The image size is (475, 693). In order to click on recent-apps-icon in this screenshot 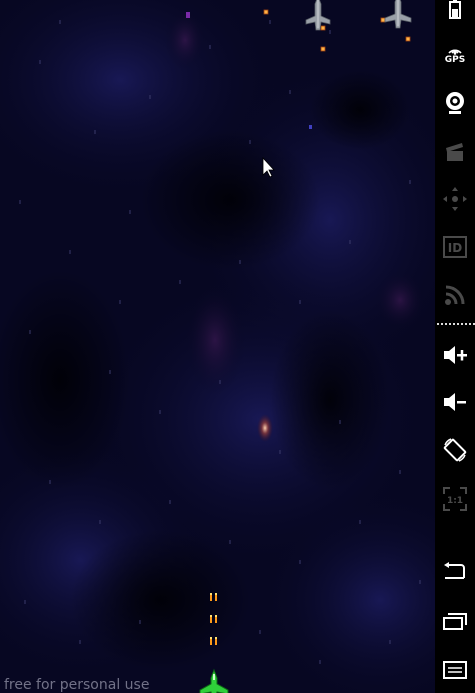, I will do `click(455, 621)`.